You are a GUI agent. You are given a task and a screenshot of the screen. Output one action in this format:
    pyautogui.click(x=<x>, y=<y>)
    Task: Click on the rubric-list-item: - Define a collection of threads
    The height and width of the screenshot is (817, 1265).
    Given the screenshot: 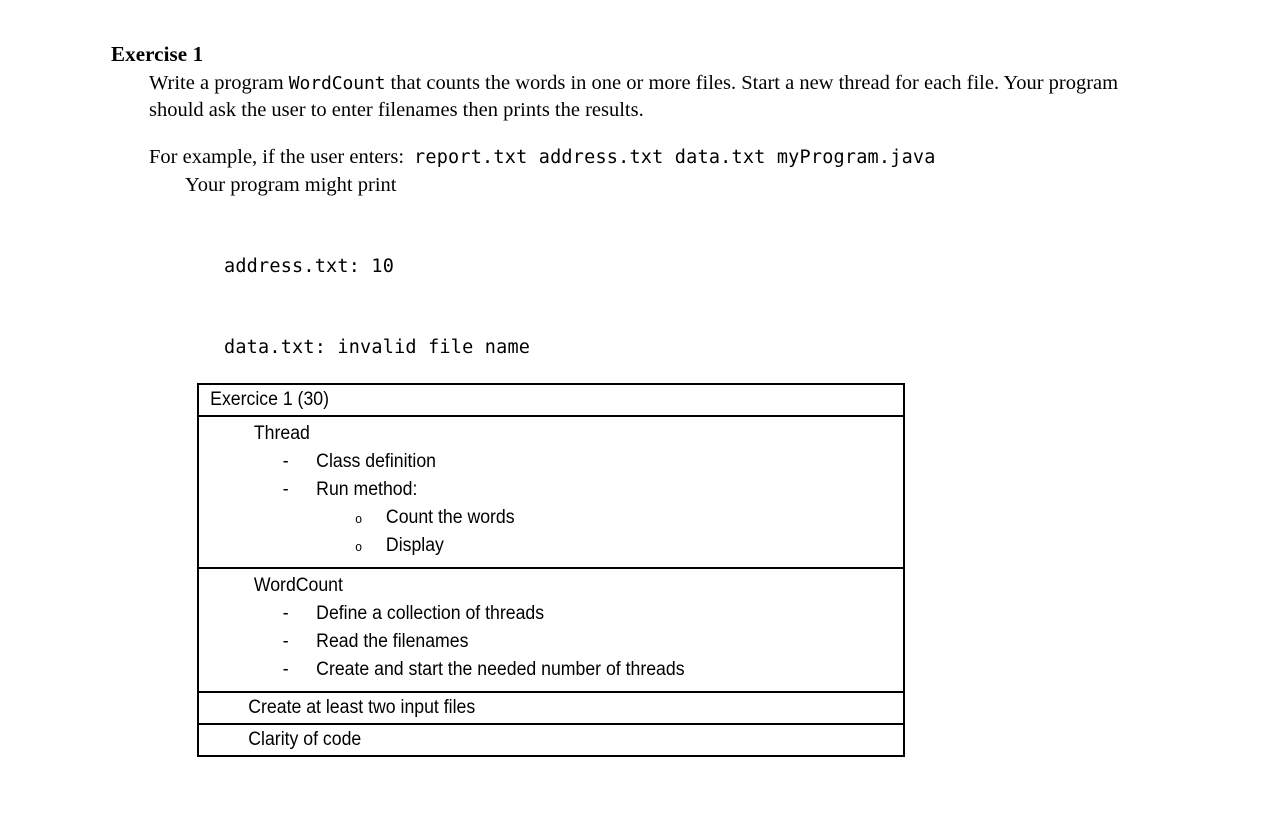 What is the action you would take?
    pyautogui.click(x=526, y=614)
    